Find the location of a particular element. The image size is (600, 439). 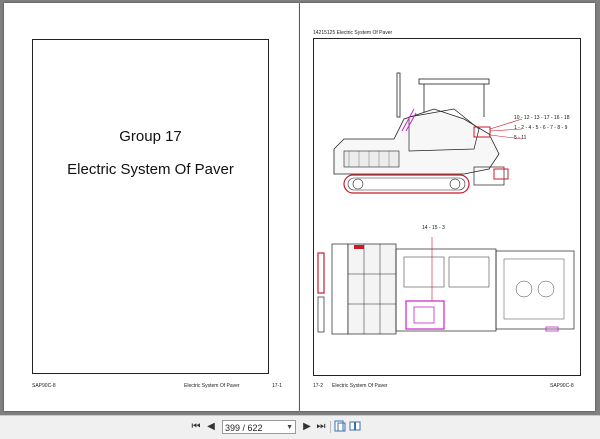

page-indicator: 399 / 622 is located at coordinates (244, 428).